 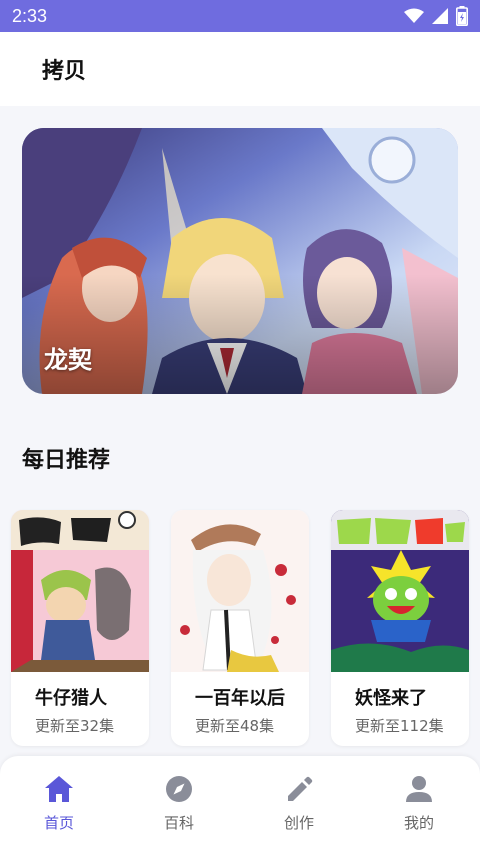 I want to click on wifi-icon, so click(x=414, y=15).